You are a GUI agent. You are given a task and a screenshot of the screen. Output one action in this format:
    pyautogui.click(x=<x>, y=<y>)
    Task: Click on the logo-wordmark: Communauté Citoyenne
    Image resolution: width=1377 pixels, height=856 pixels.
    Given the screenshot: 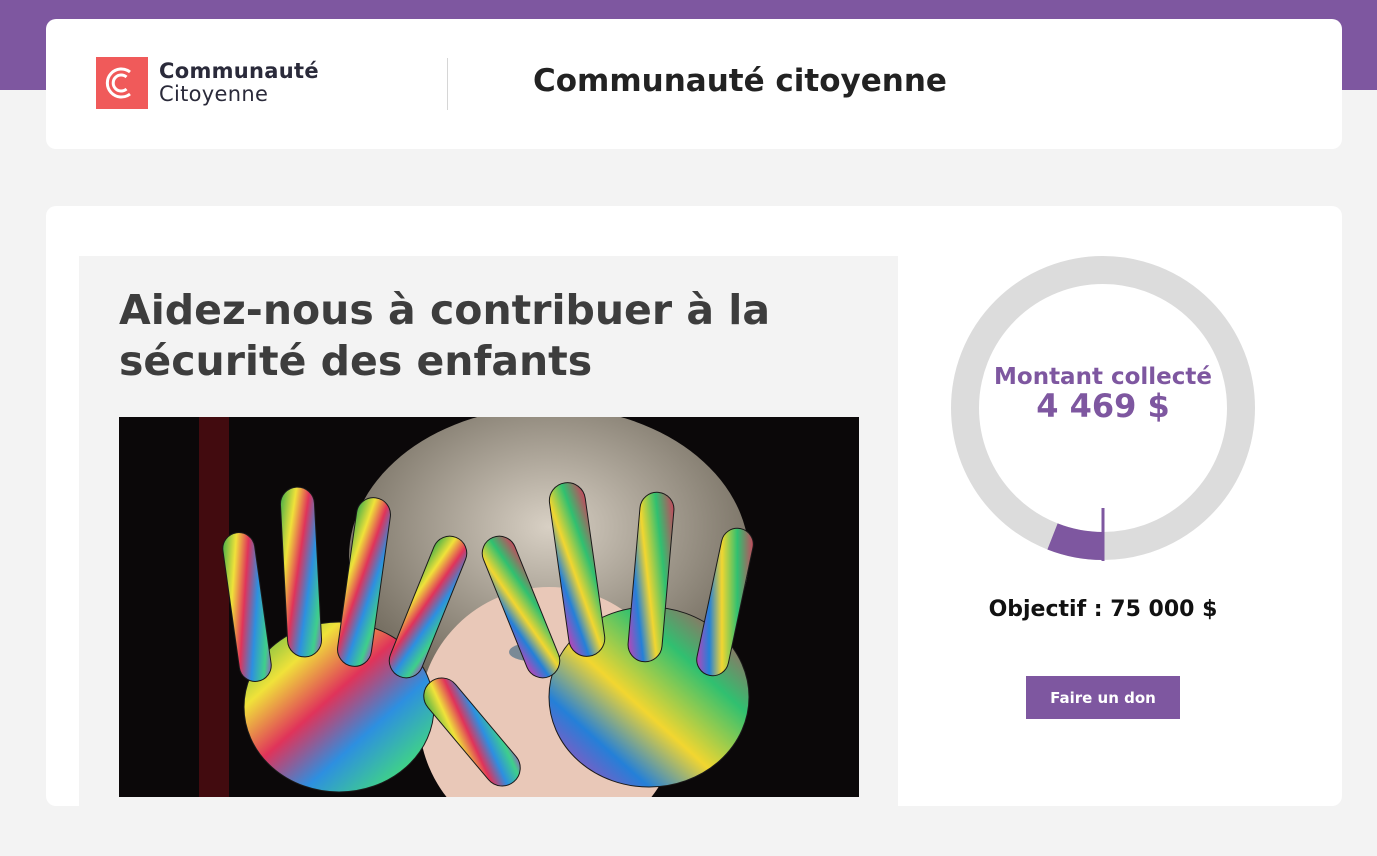 What is the action you would take?
    pyautogui.click(x=239, y=82)
    